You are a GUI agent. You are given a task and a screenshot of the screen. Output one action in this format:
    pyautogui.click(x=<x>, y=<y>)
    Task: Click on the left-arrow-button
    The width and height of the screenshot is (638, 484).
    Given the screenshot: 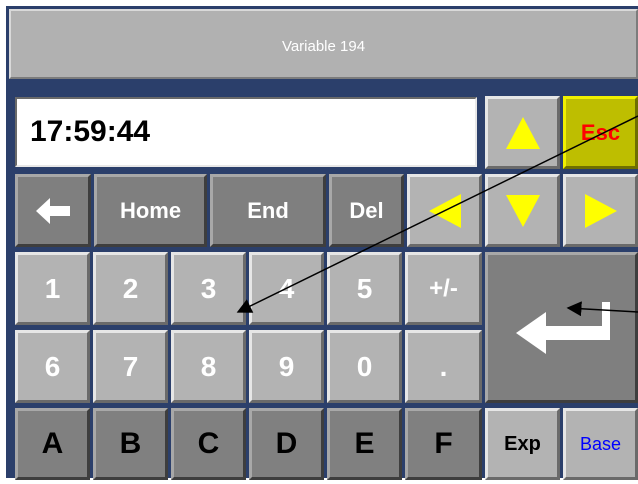 What is the action you would take?
    pyautogui.click(x=444, y=210)
    